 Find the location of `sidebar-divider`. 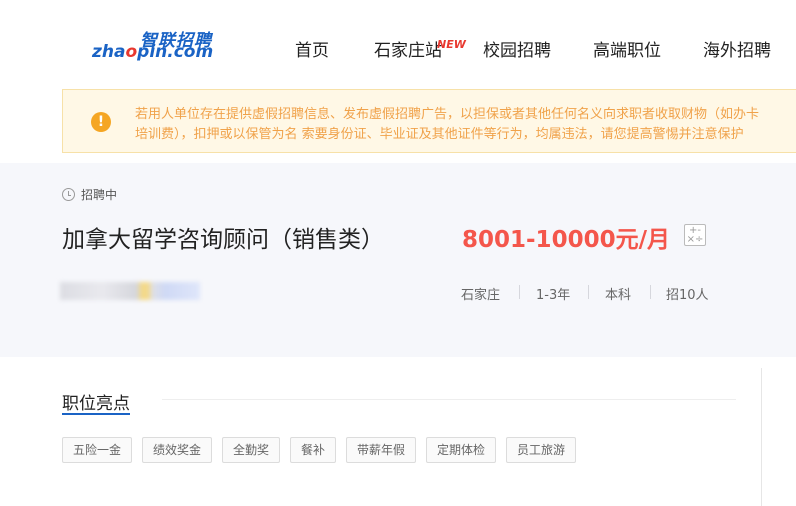

sidebar-divider is located at coordinates (761, 437).